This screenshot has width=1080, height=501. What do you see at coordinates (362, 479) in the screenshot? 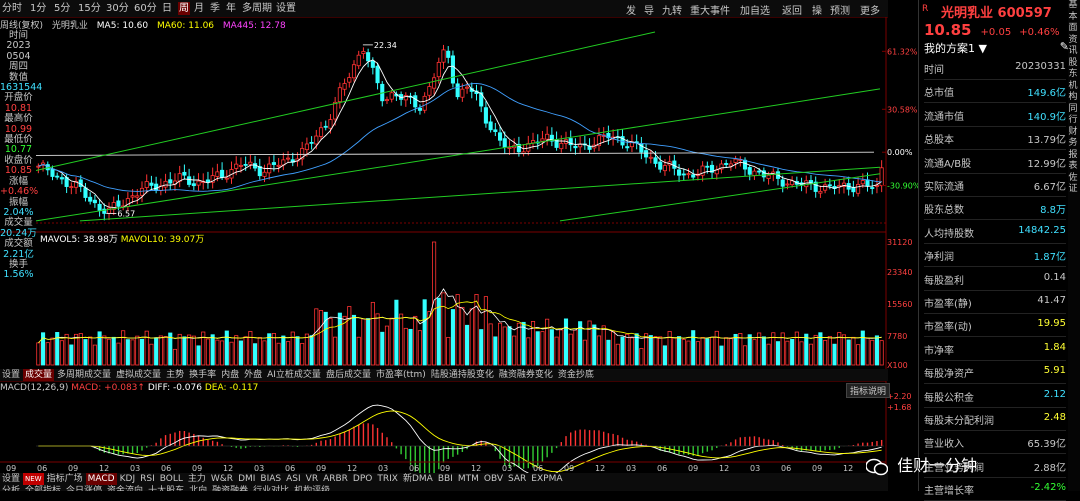
I see `indicator-tab-14: DPO` at bounding box center [362, 479].